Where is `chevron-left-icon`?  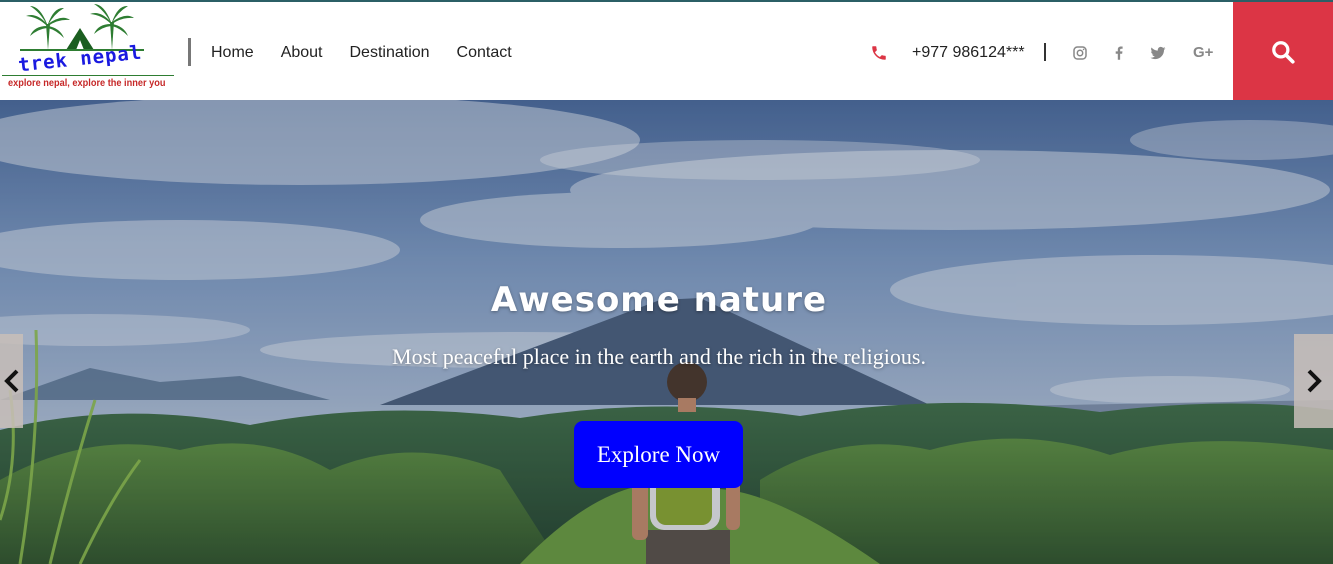 chevron-left-icon is located at coordinates (11, 381).